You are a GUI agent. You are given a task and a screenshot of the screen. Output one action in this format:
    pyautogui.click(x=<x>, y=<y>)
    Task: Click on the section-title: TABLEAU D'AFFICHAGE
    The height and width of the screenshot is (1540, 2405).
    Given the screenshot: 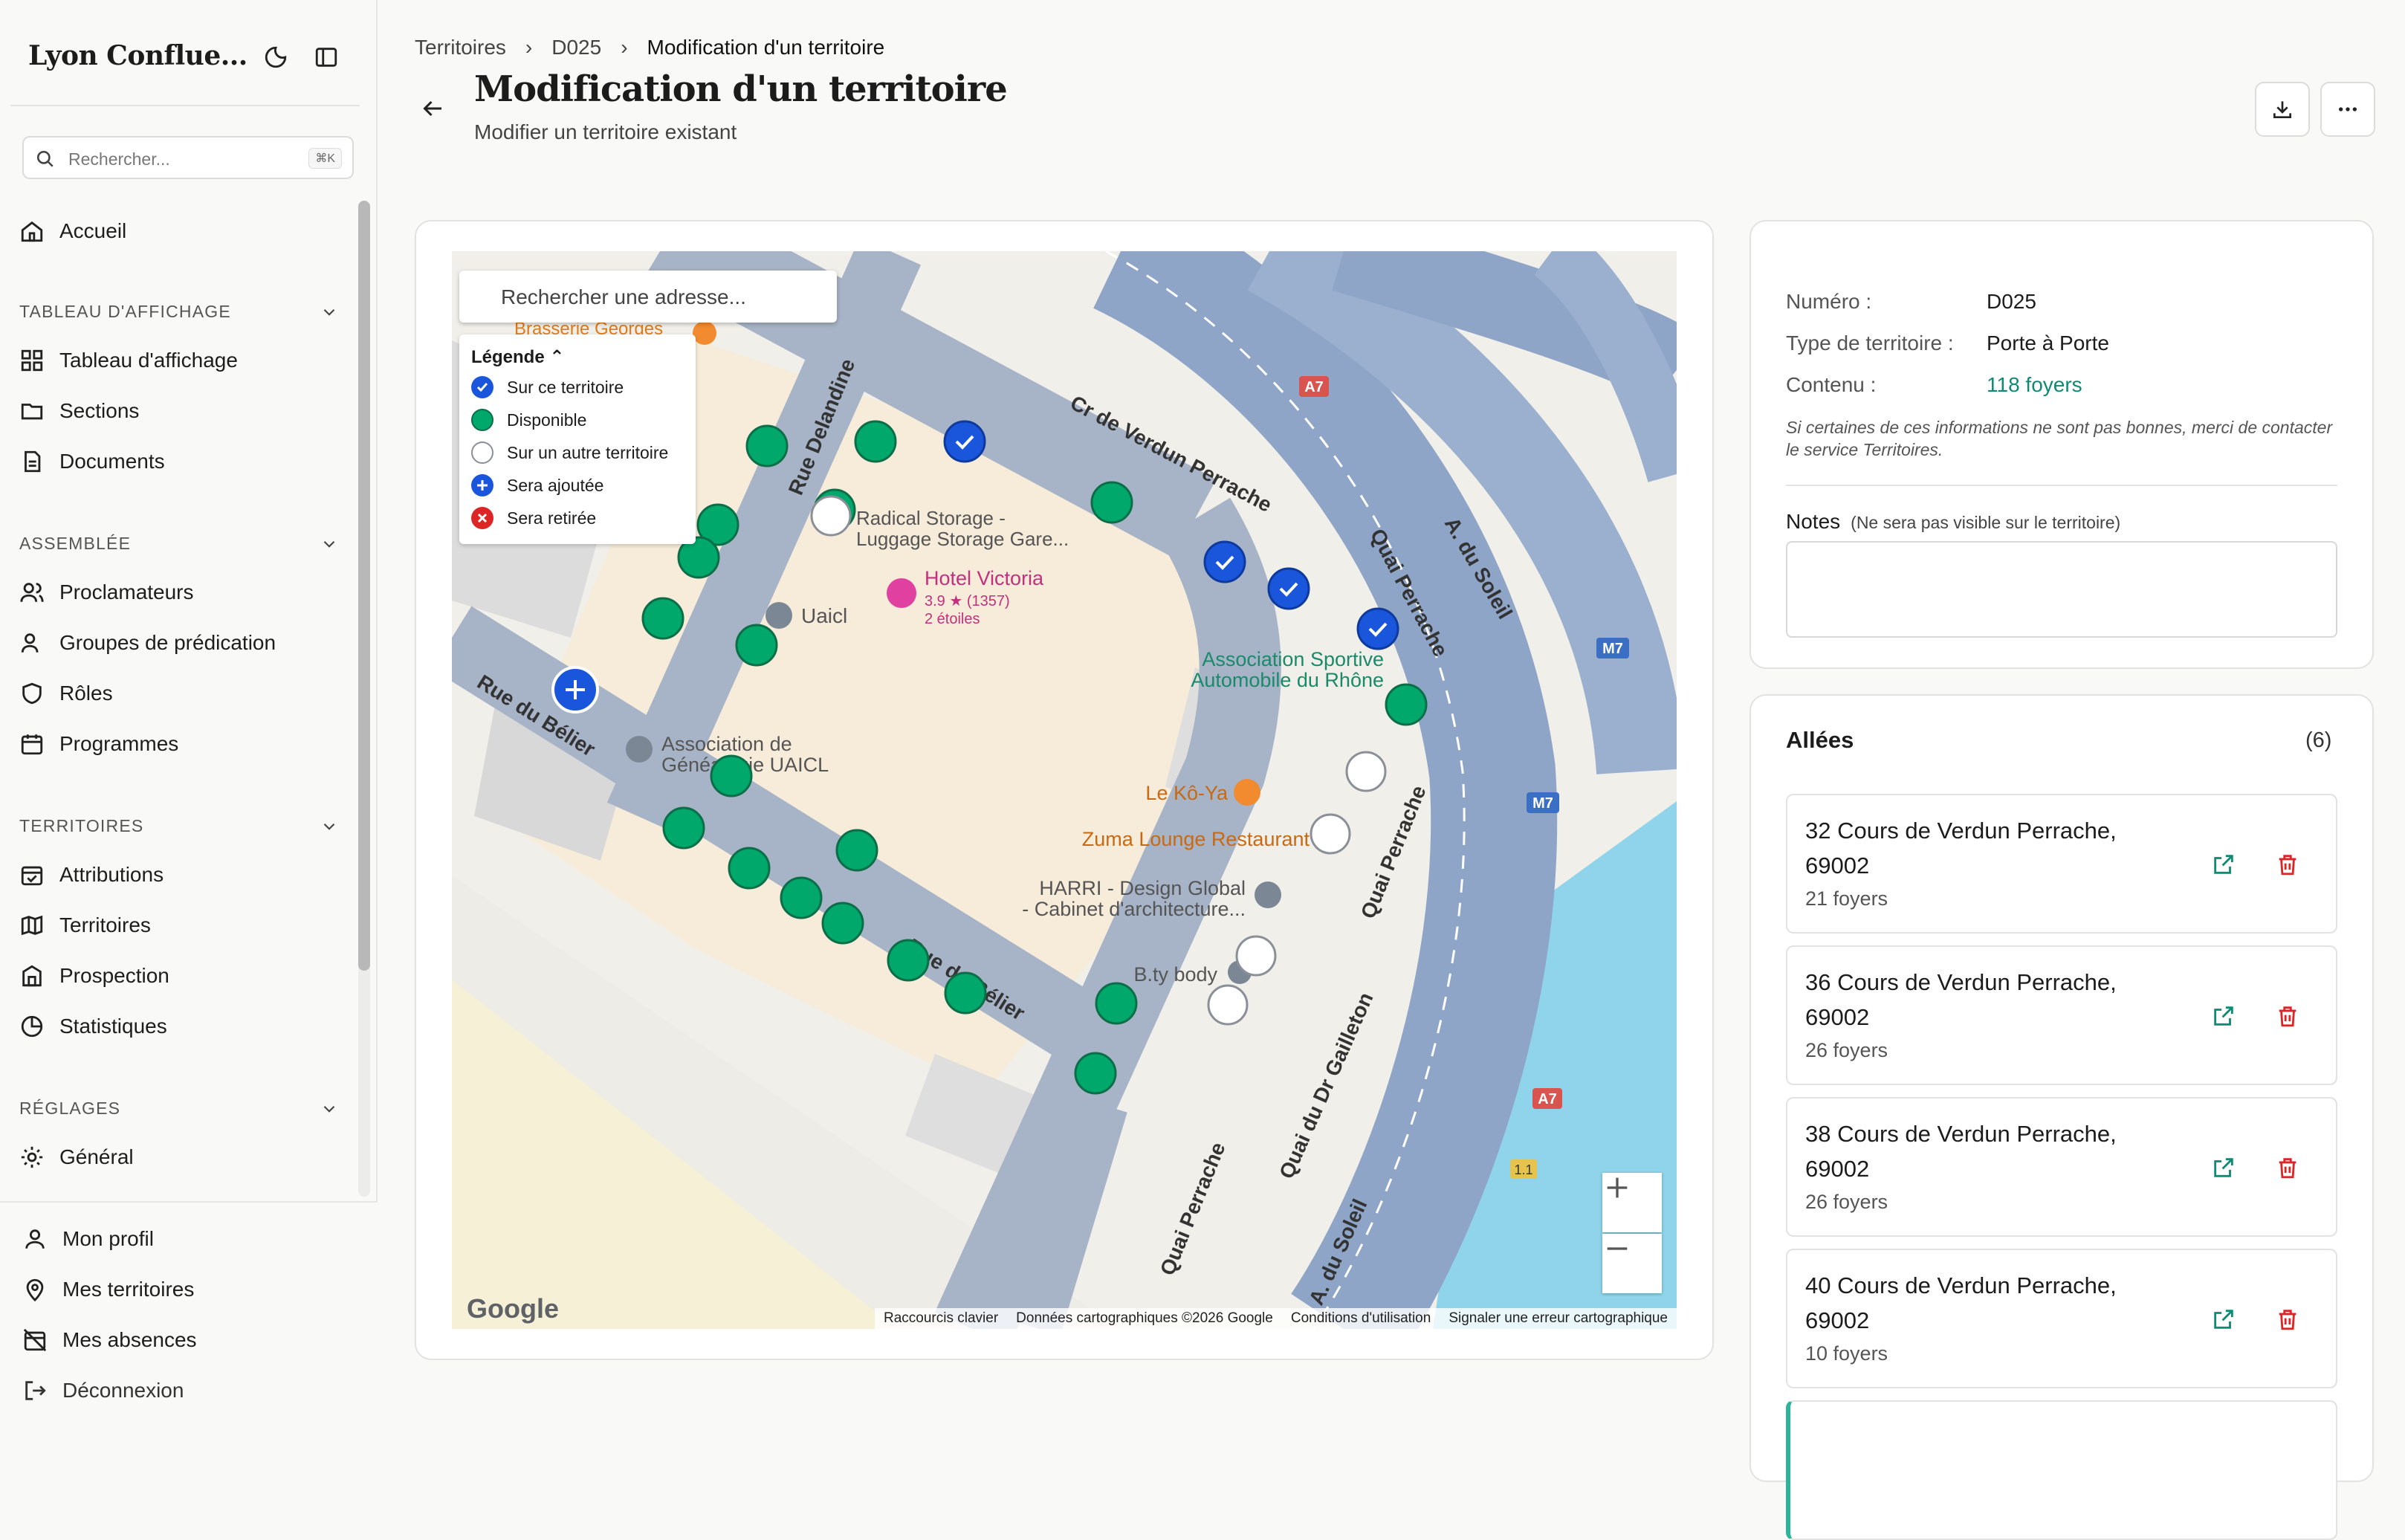 What is the action you would take?
    pyautogui.click(x=125, y=311)
    